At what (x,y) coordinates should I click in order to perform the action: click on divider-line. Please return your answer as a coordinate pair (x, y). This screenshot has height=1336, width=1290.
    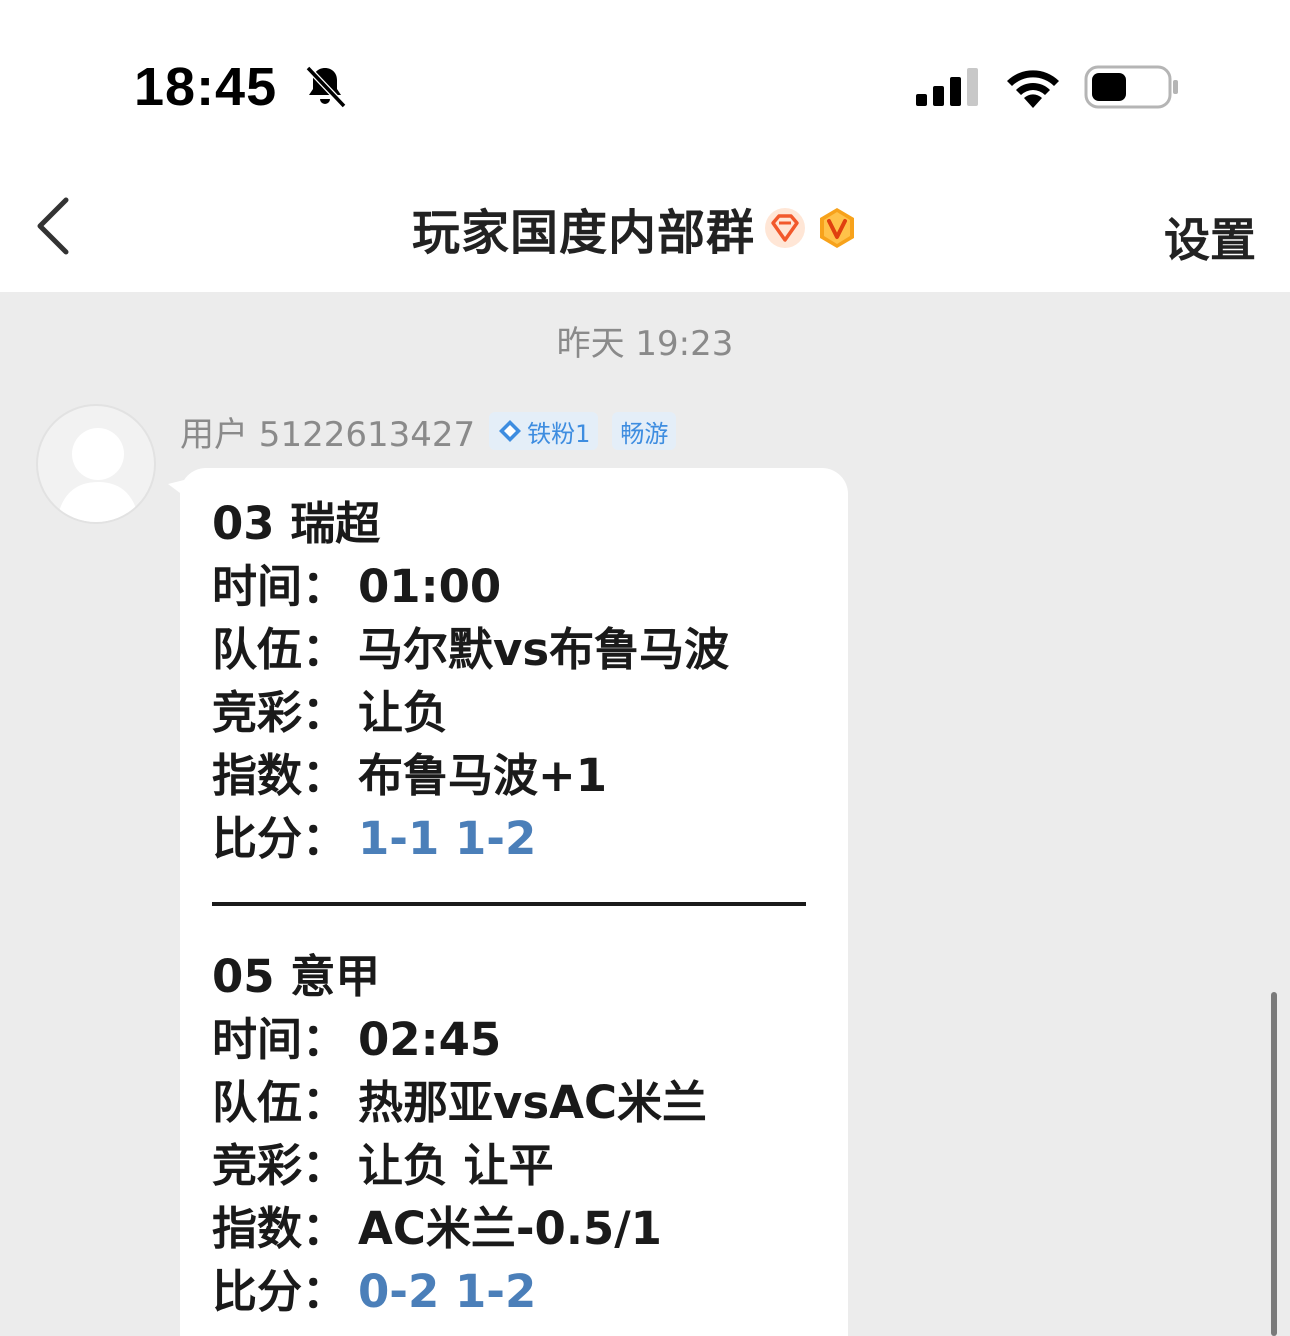
    Looking at the image, I should click on (515, 901).